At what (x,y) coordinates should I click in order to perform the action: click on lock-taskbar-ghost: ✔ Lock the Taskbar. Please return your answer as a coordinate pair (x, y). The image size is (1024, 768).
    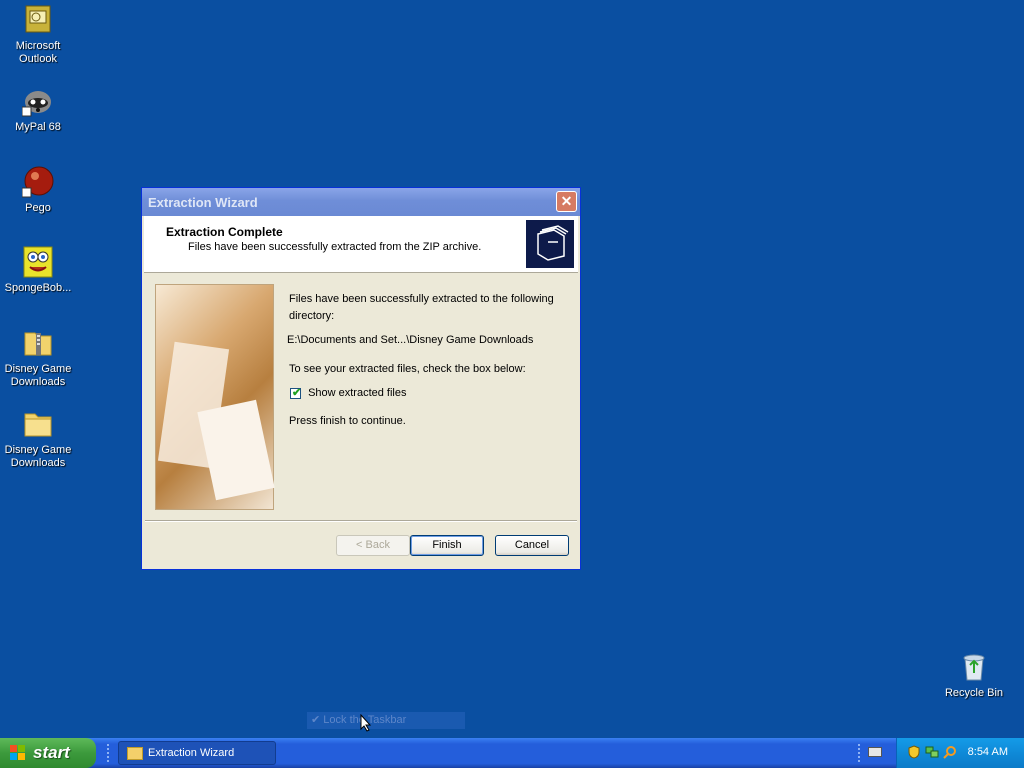
    Looking at the image, I should click on (386, 720).